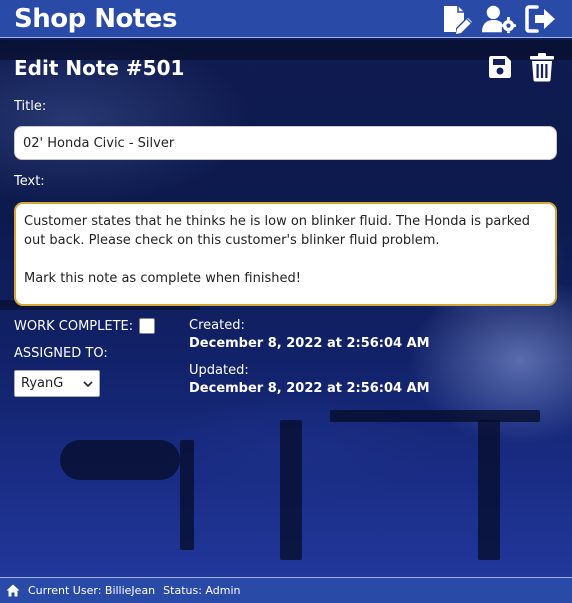 The height and width of the screenshot is (603, 572). Describe the element at coordinates (29, 181) in the screenshot. I see `text-label: Text:` at that location.